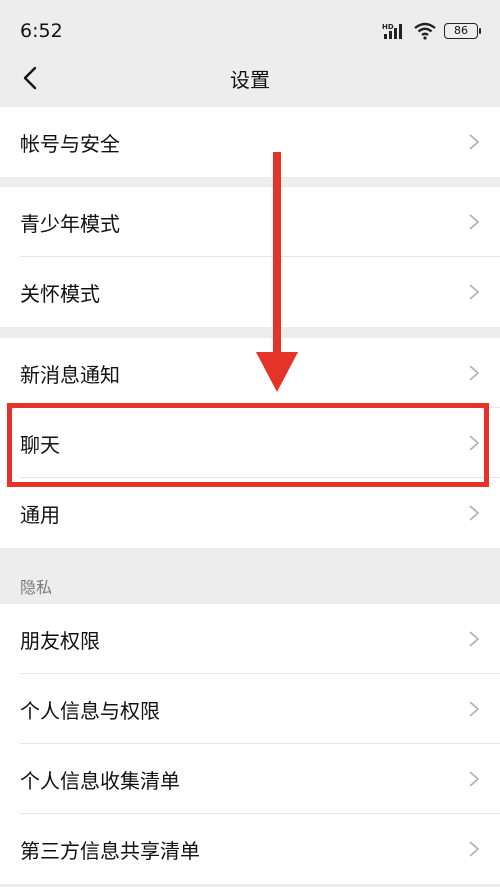 This screenshot has height=887, width=500. Describe the element at coordinates (425, 31) in the screenshot. I see `wifi-icon` at that location.